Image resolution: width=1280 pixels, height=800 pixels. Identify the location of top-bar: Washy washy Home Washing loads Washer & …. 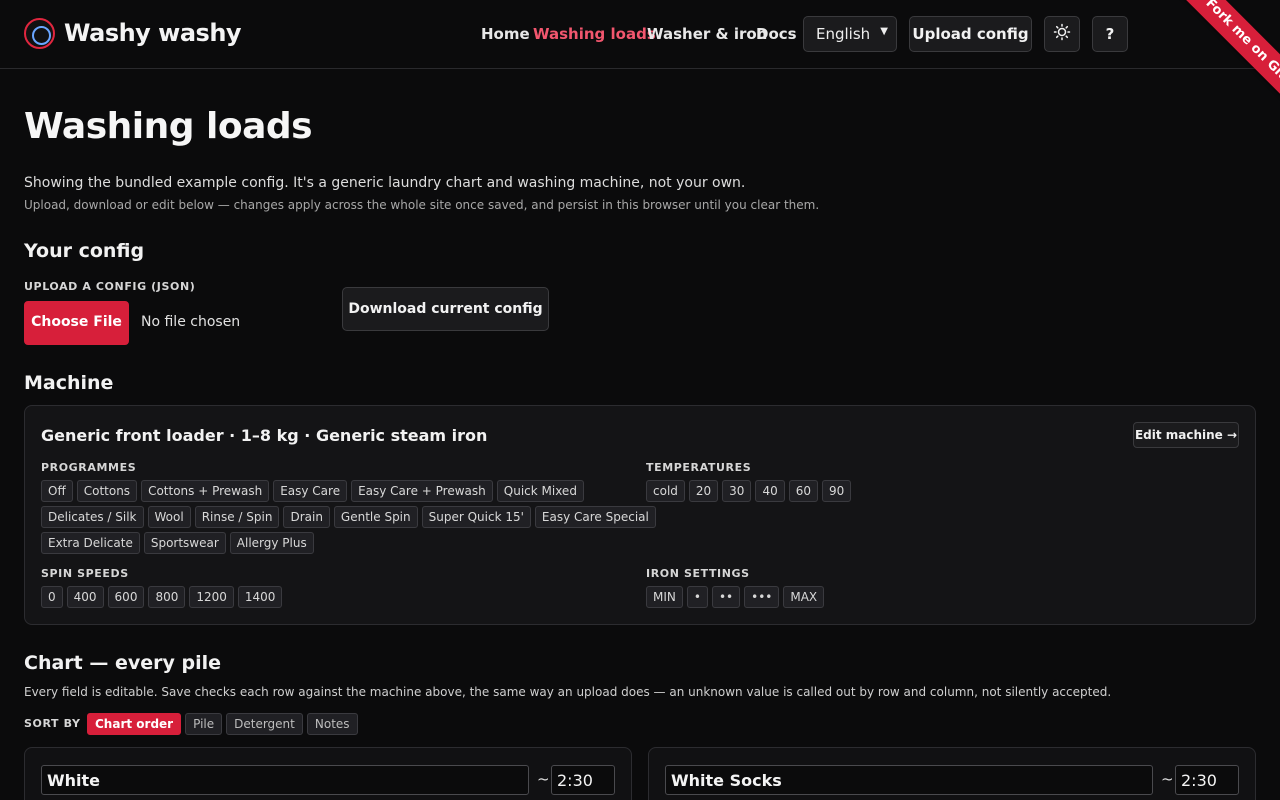
(640, 34).